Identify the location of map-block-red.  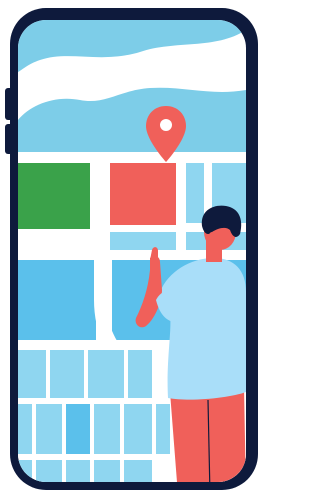
(143, 194).